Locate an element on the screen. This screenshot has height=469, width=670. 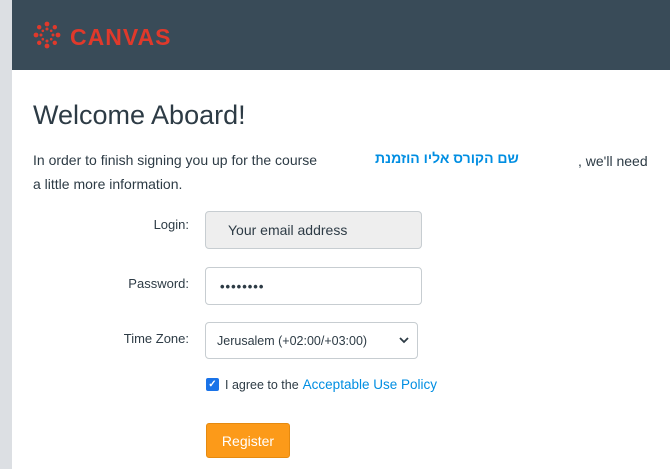
acceptable-use-policy-link: Acceptable Use Policy is located at coordinates (370, 384).